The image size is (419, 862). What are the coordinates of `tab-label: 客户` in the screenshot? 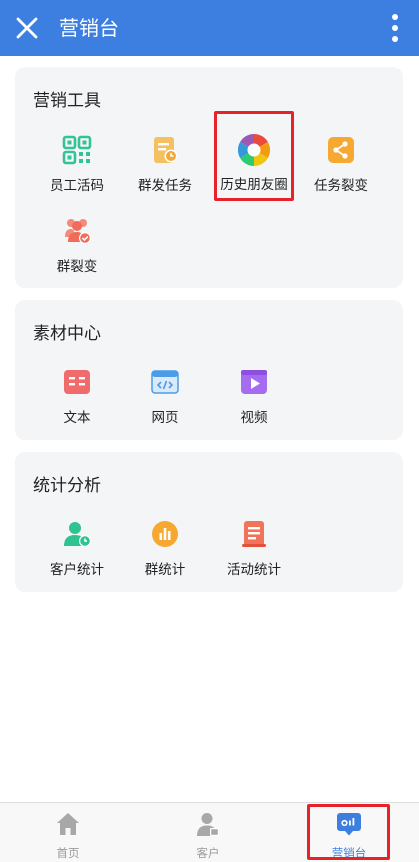 It's located at (208, 853).